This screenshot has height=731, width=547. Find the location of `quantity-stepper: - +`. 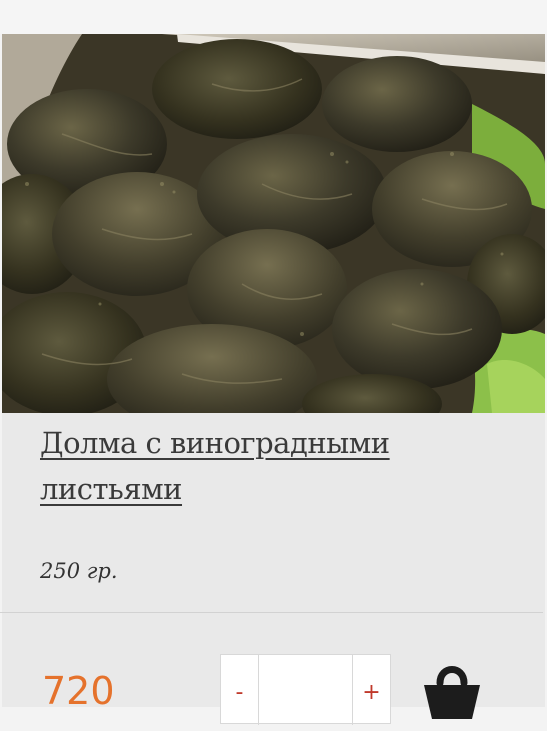

quantity-stepper: - + is located at coordinates (305, 689).